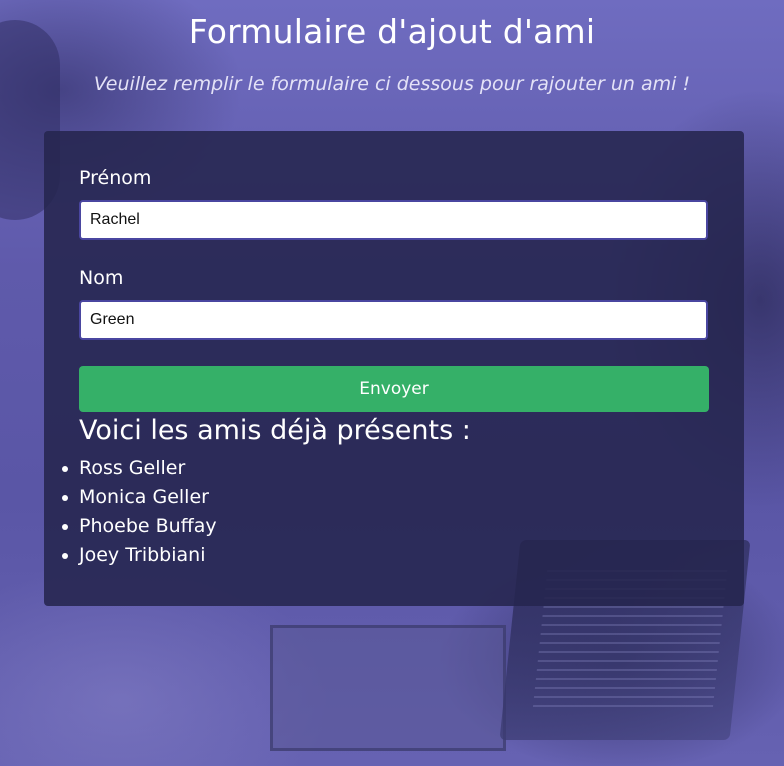 Image resolution: width=784 pixels, height=766 pixels. Describe the element at coordinates (388, 688) in the screenshot. I see `background-monitor-shape` at that location.